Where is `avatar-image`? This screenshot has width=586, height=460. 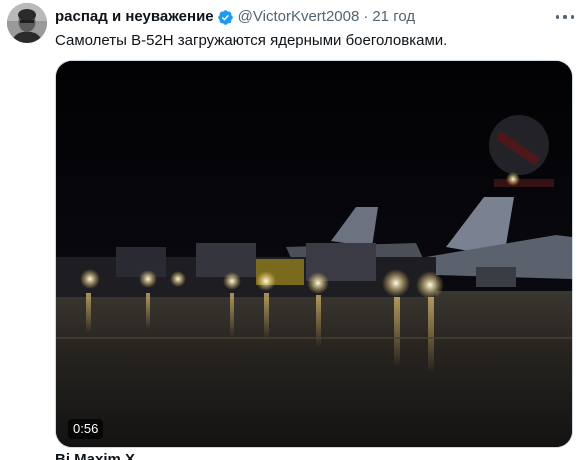
avatar-image is located at coordinates (27, 23).